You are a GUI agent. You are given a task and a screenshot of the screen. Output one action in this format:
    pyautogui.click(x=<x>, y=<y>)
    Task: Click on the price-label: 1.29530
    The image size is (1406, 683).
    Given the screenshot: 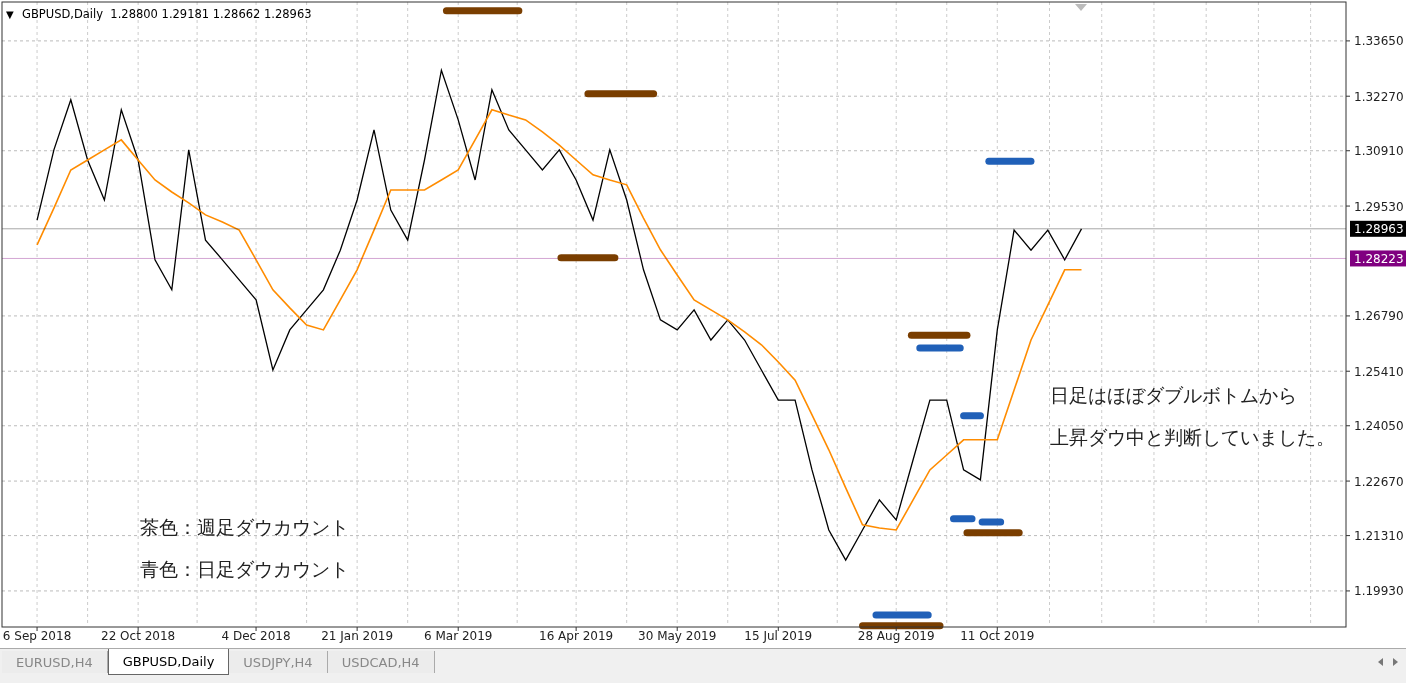 What is the action you would take?
    pyautogui.click(x=1379, y=206)
    